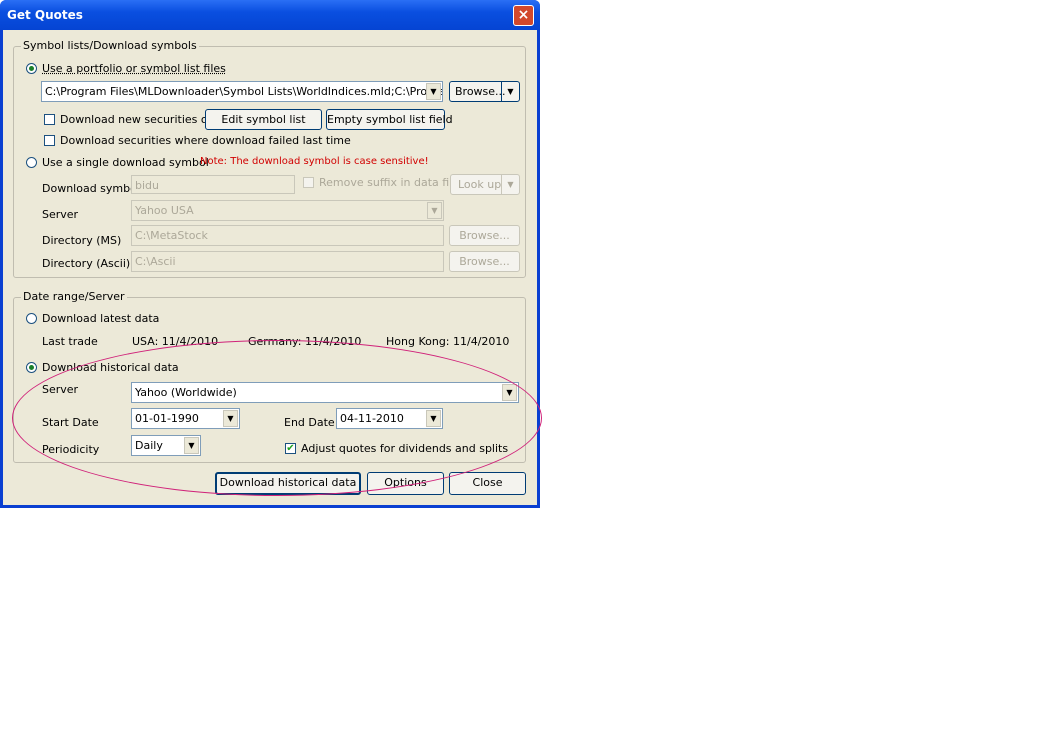  What do you see at coordinates (74, 296) in the screenshot?
I see `date-range-group-label: Date range/Server` at bounding box center [74, 296].